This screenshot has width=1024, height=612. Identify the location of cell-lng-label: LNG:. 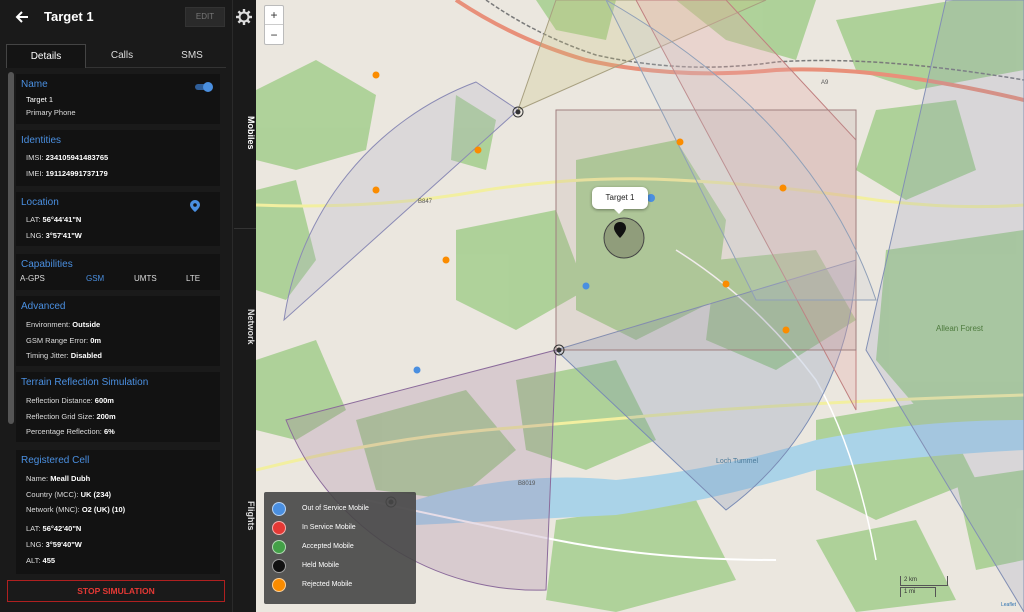
(35, 544).